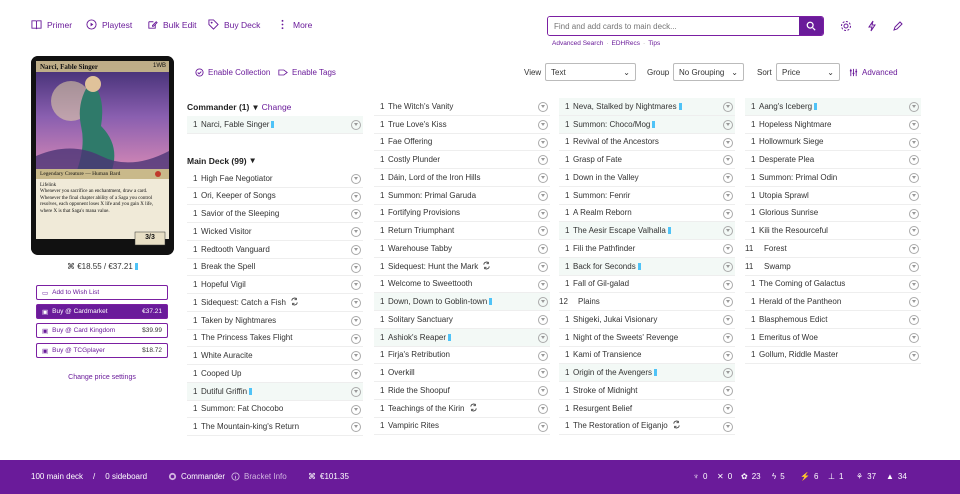 Image resolution: width=960 pixels, height=494 pixels. What do you see at coordinates (654, 124) in the screenshot?
I see `card-name: Summon: Choco/Mog` at bounding box center [654, 124].